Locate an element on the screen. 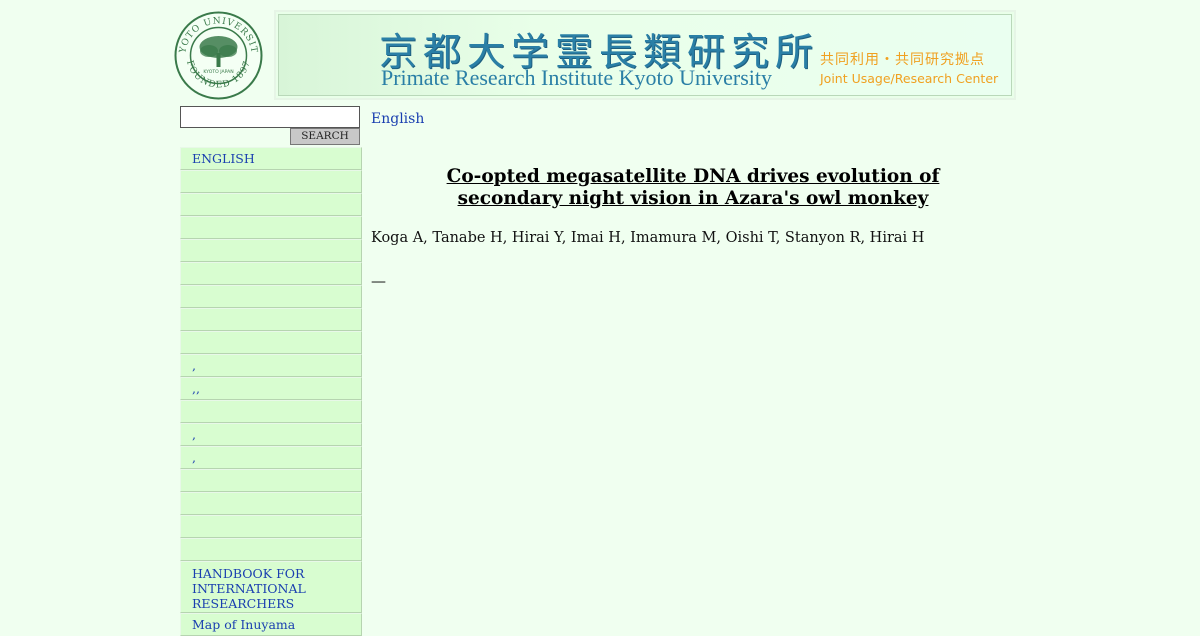 This screenshot has height=636, width=1200. banner-jp-subtitle: 共同利用・共同研究拠点 is located at coordinates (902, 60).